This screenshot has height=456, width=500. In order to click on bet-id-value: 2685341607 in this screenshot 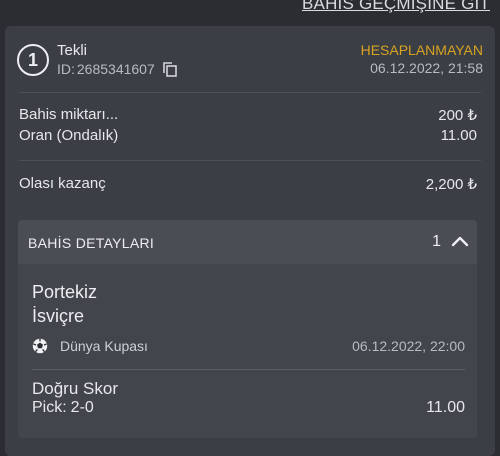, I will do `click(115, 69)`.